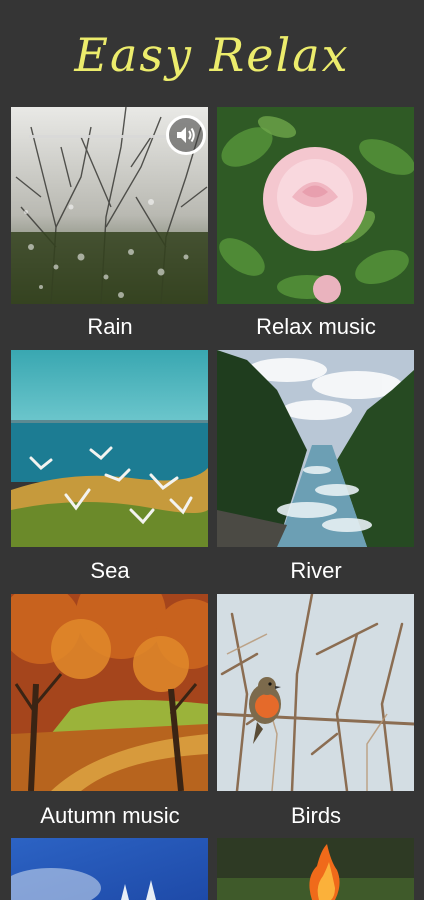 The width and height of the screenshot is (424, 900). I want to click on volume-control, so click(109, 137).